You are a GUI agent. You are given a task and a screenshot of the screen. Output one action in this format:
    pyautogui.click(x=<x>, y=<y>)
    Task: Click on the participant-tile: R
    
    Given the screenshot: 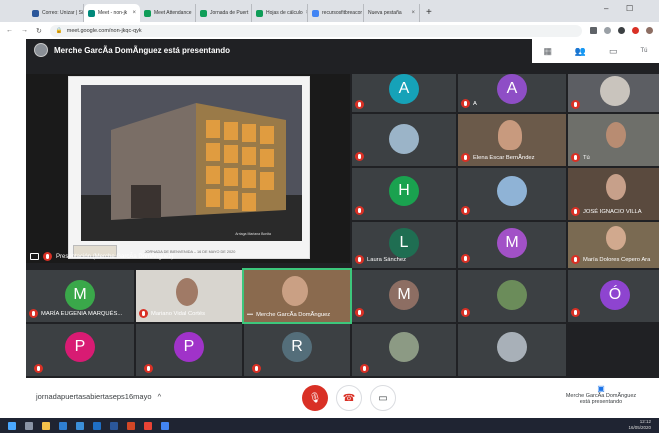 What is the action you would take?
    pyautogui.click(x=297, y=350)
    